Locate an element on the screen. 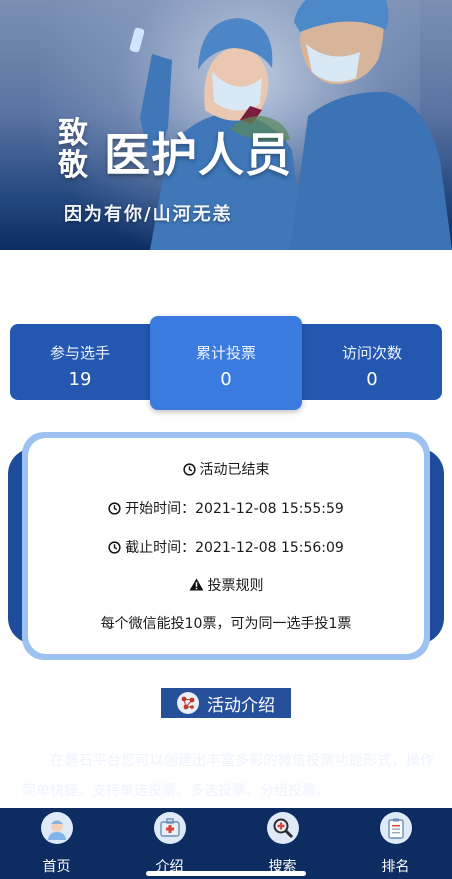  page-title: 医生主题演示 is located at coordinates (225, 281).